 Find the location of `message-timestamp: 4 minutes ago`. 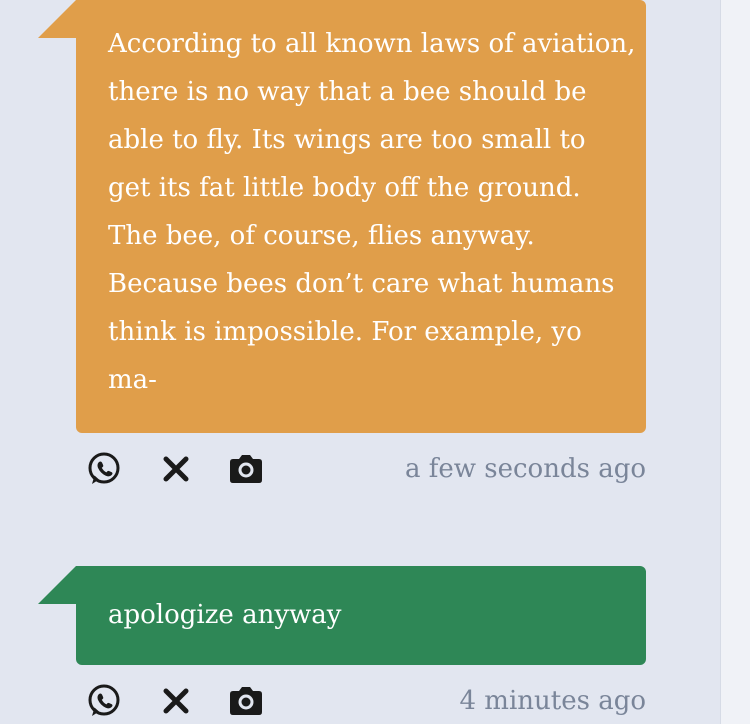

message-timestamp: 4 minutes ago is located at coordinates (552, 701).